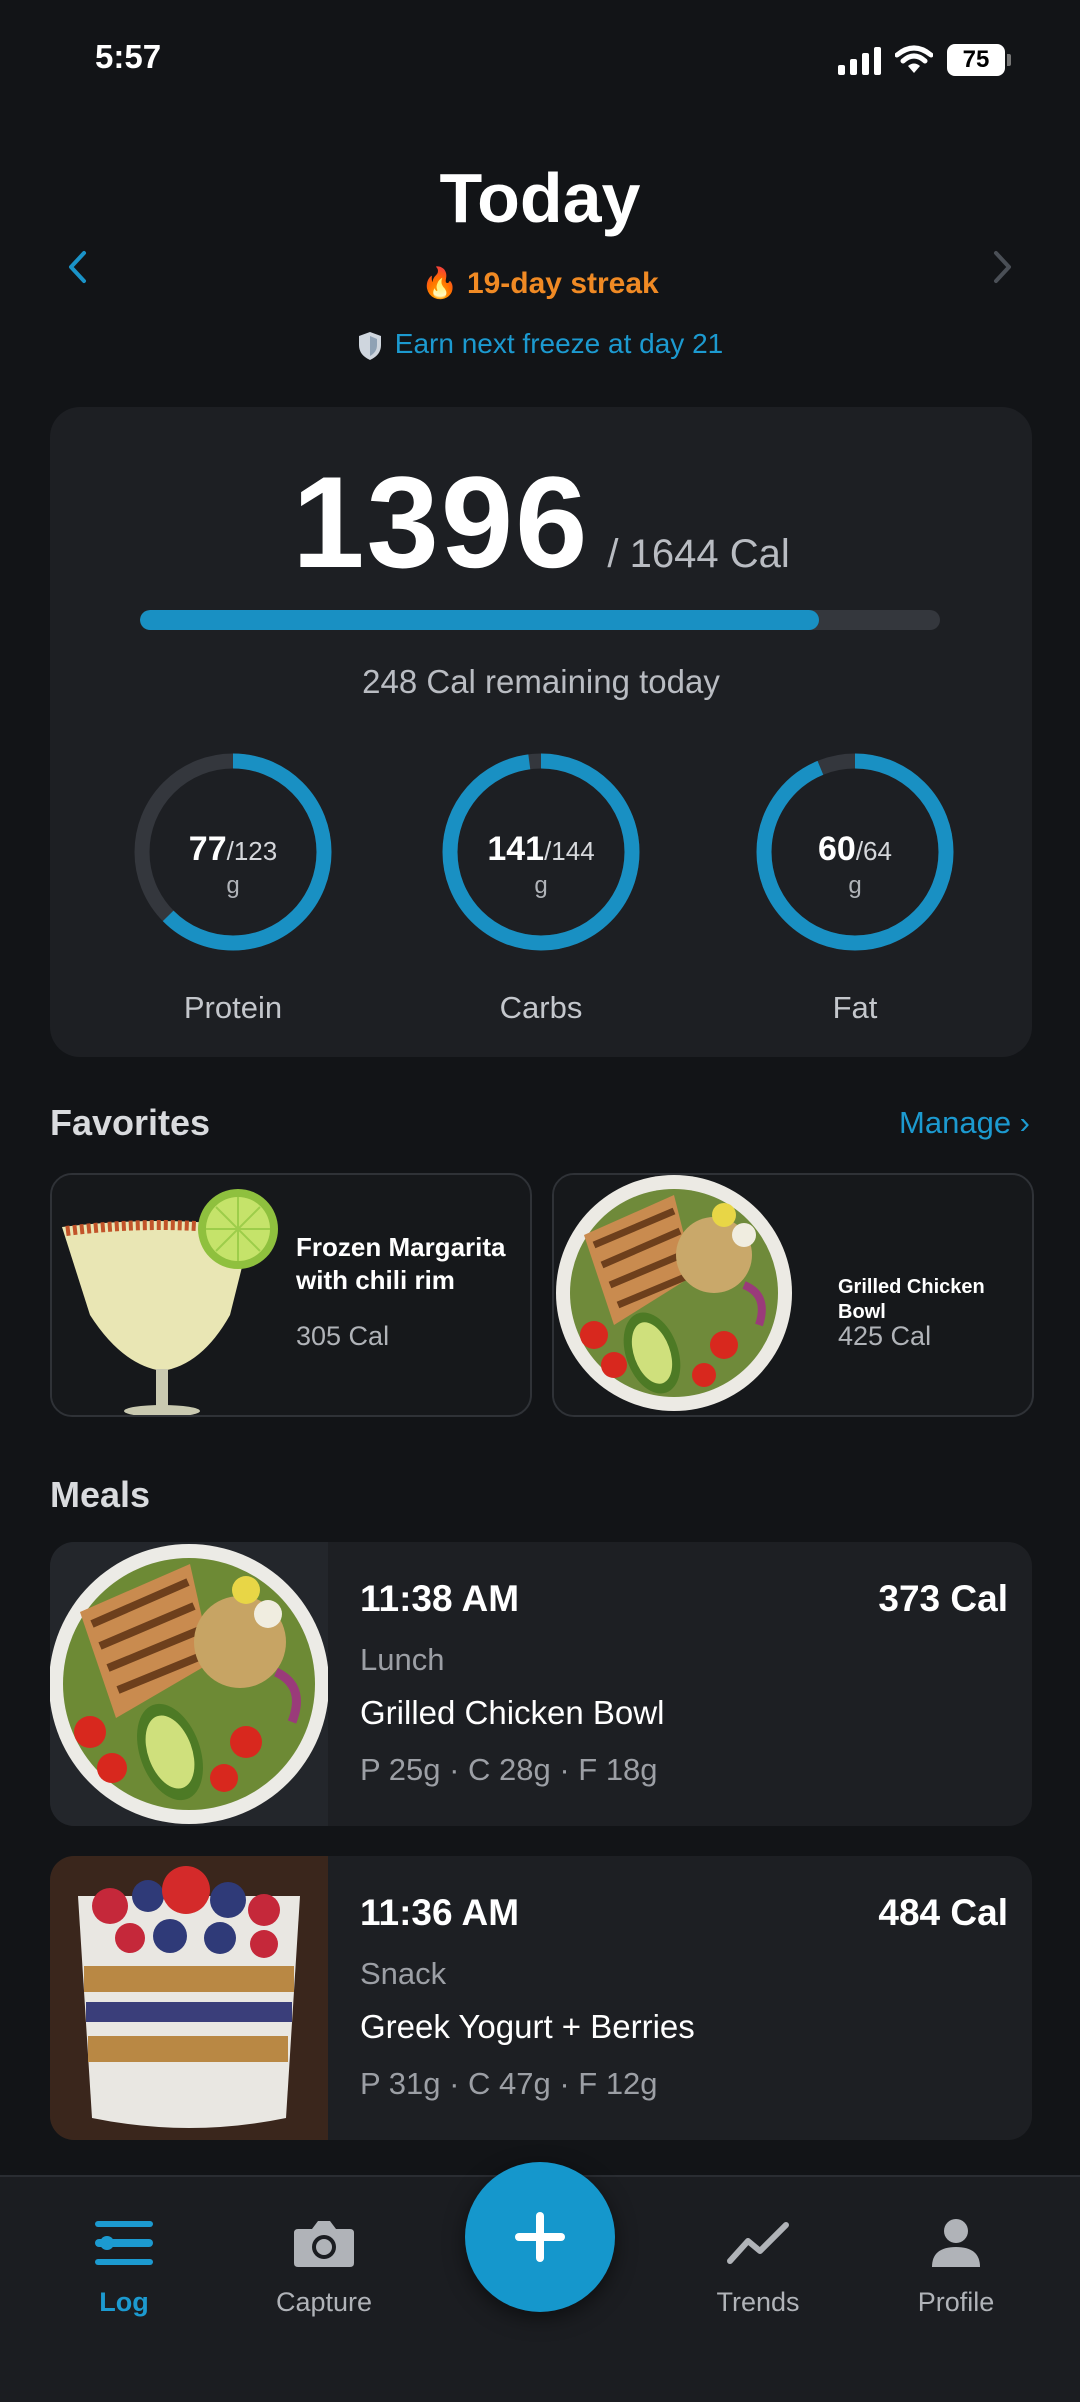 The image size is (1080, 2402). What do you see at coordinates (541, 902) in the screenshot?
I see `macro-carbs: 141/144 g Carbs` at bounding box center [541, 902].